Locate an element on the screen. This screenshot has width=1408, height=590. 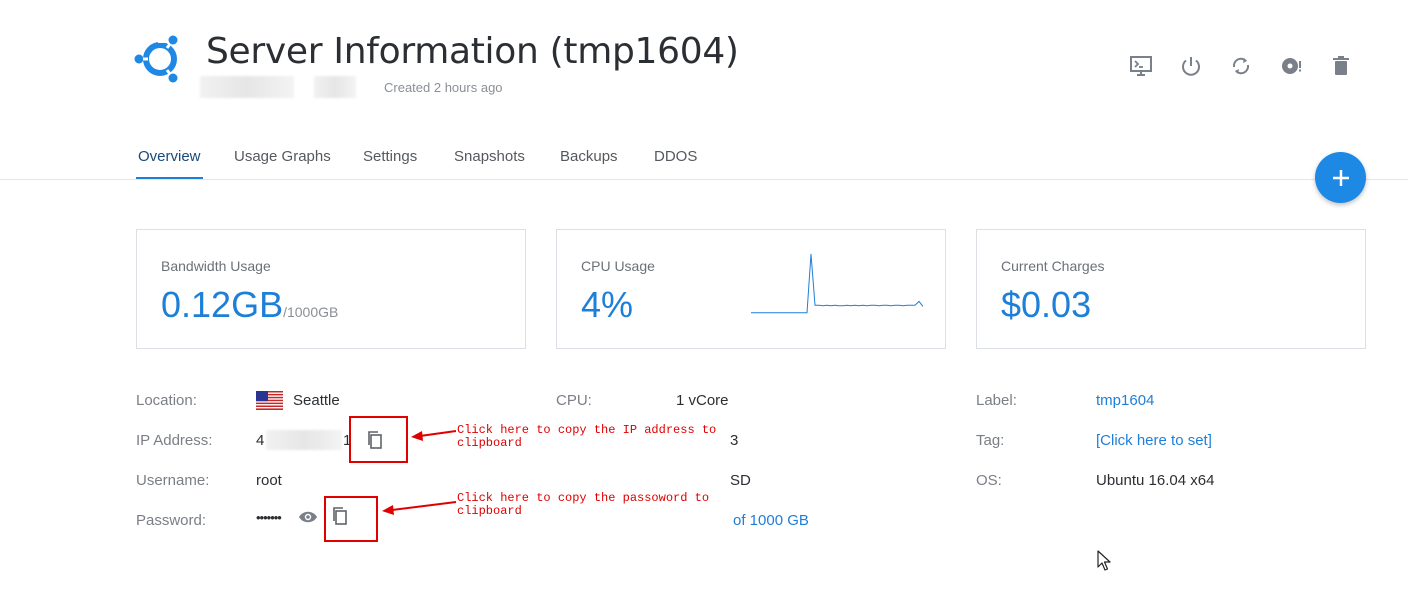
bandwidth-value: 0.12GB/1000GB is located at coordinates (249, 305).